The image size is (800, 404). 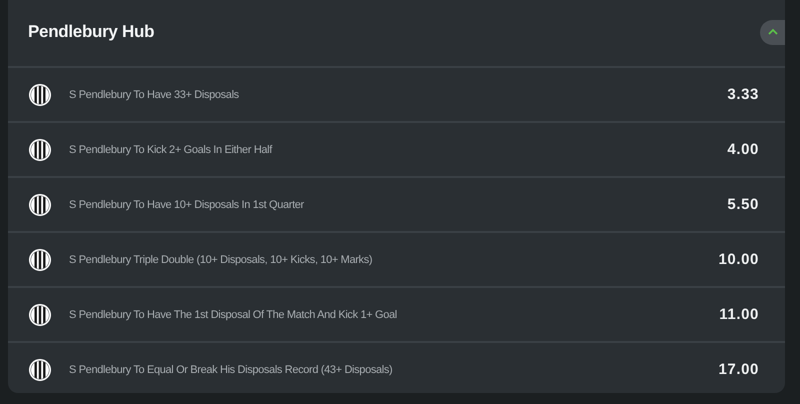 I want to click on odds-button: 11.00, so click(x=739, y=314).